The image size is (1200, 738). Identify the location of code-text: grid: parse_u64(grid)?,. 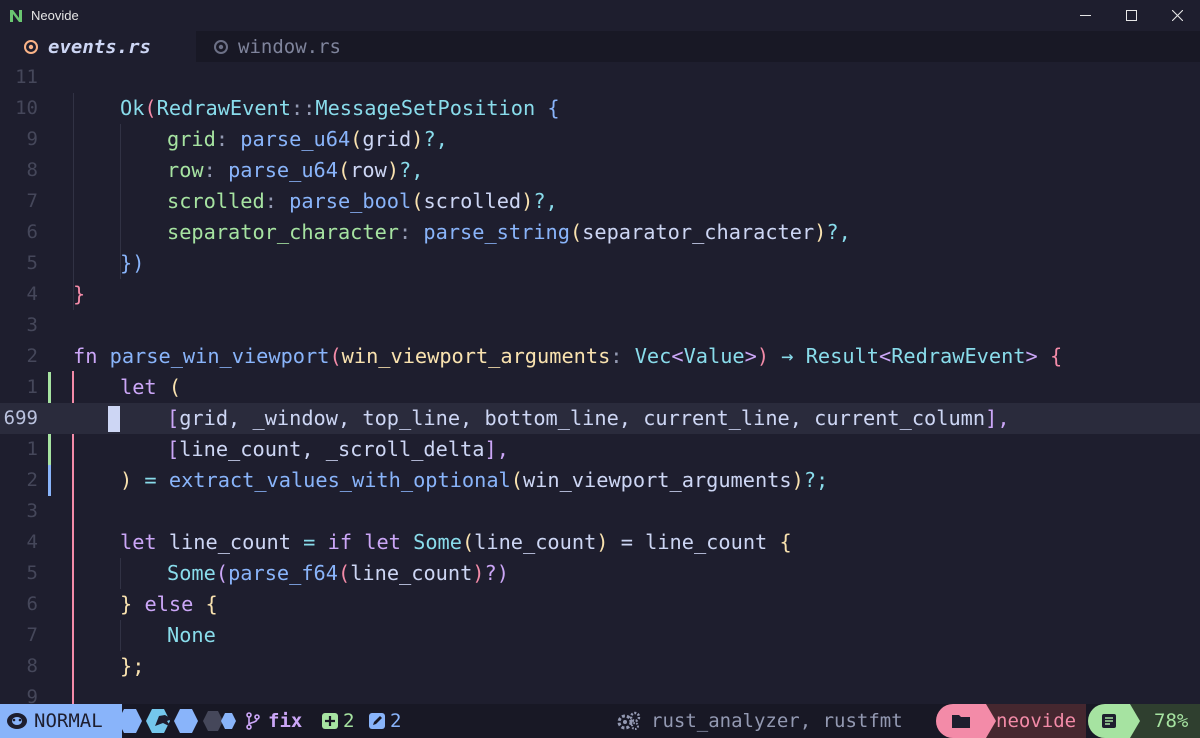
(307, 139).